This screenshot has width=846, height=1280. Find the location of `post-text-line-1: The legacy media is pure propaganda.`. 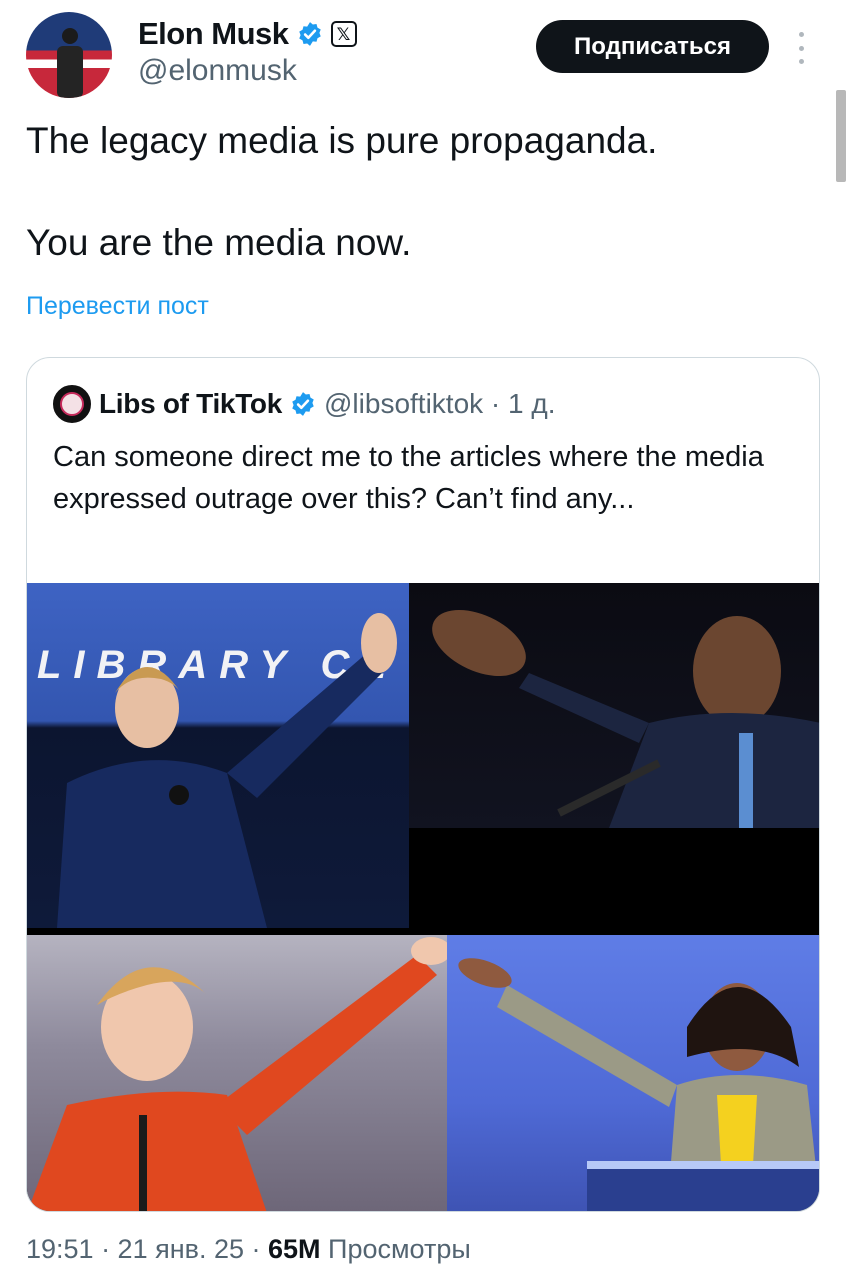

post-text-line-1: The legacy media is pure propaganda. is located at coordinates (342, 140).